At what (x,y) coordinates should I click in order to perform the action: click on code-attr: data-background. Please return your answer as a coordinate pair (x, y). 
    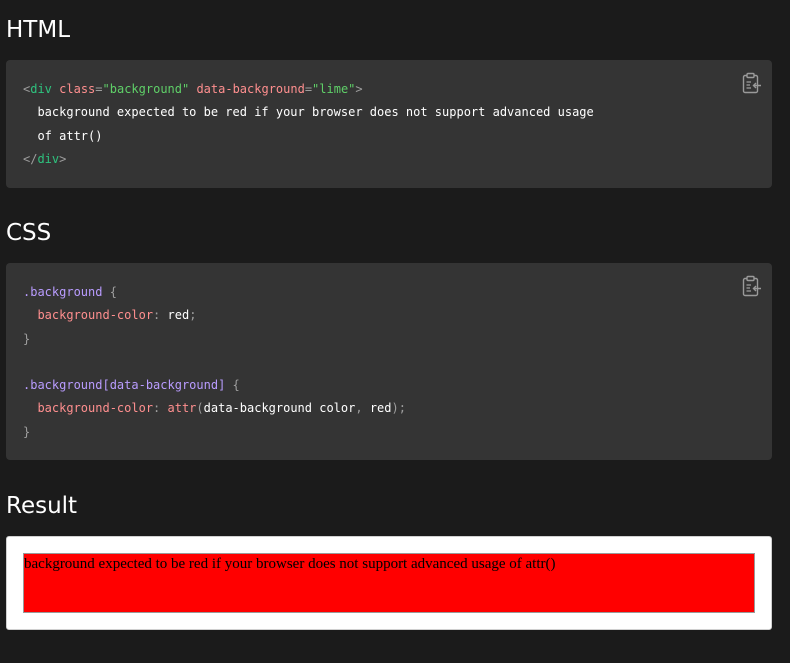
    Looking at the image, I should click on (247, 89).